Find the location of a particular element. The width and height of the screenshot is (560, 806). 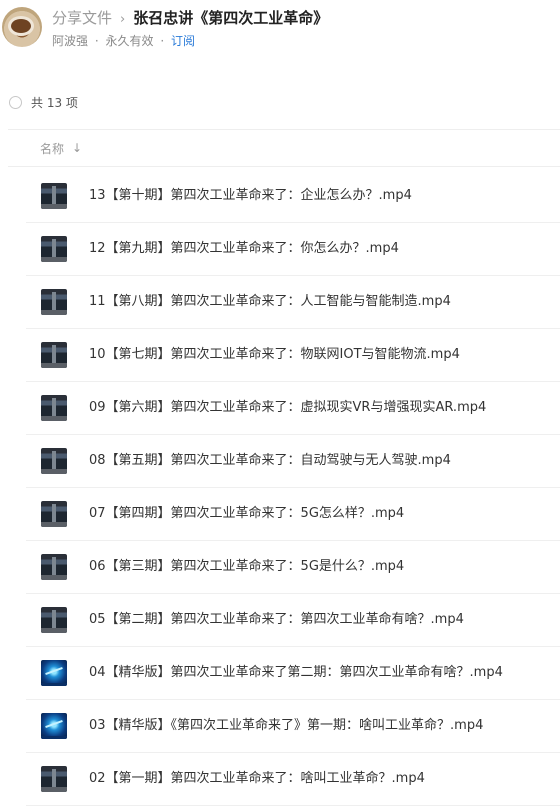

share-header: 分享文件 › 张召忠讲《第四次工业革命》 阿波强 · 永久有效 · 订阅 is located at coordinates (280, 30).